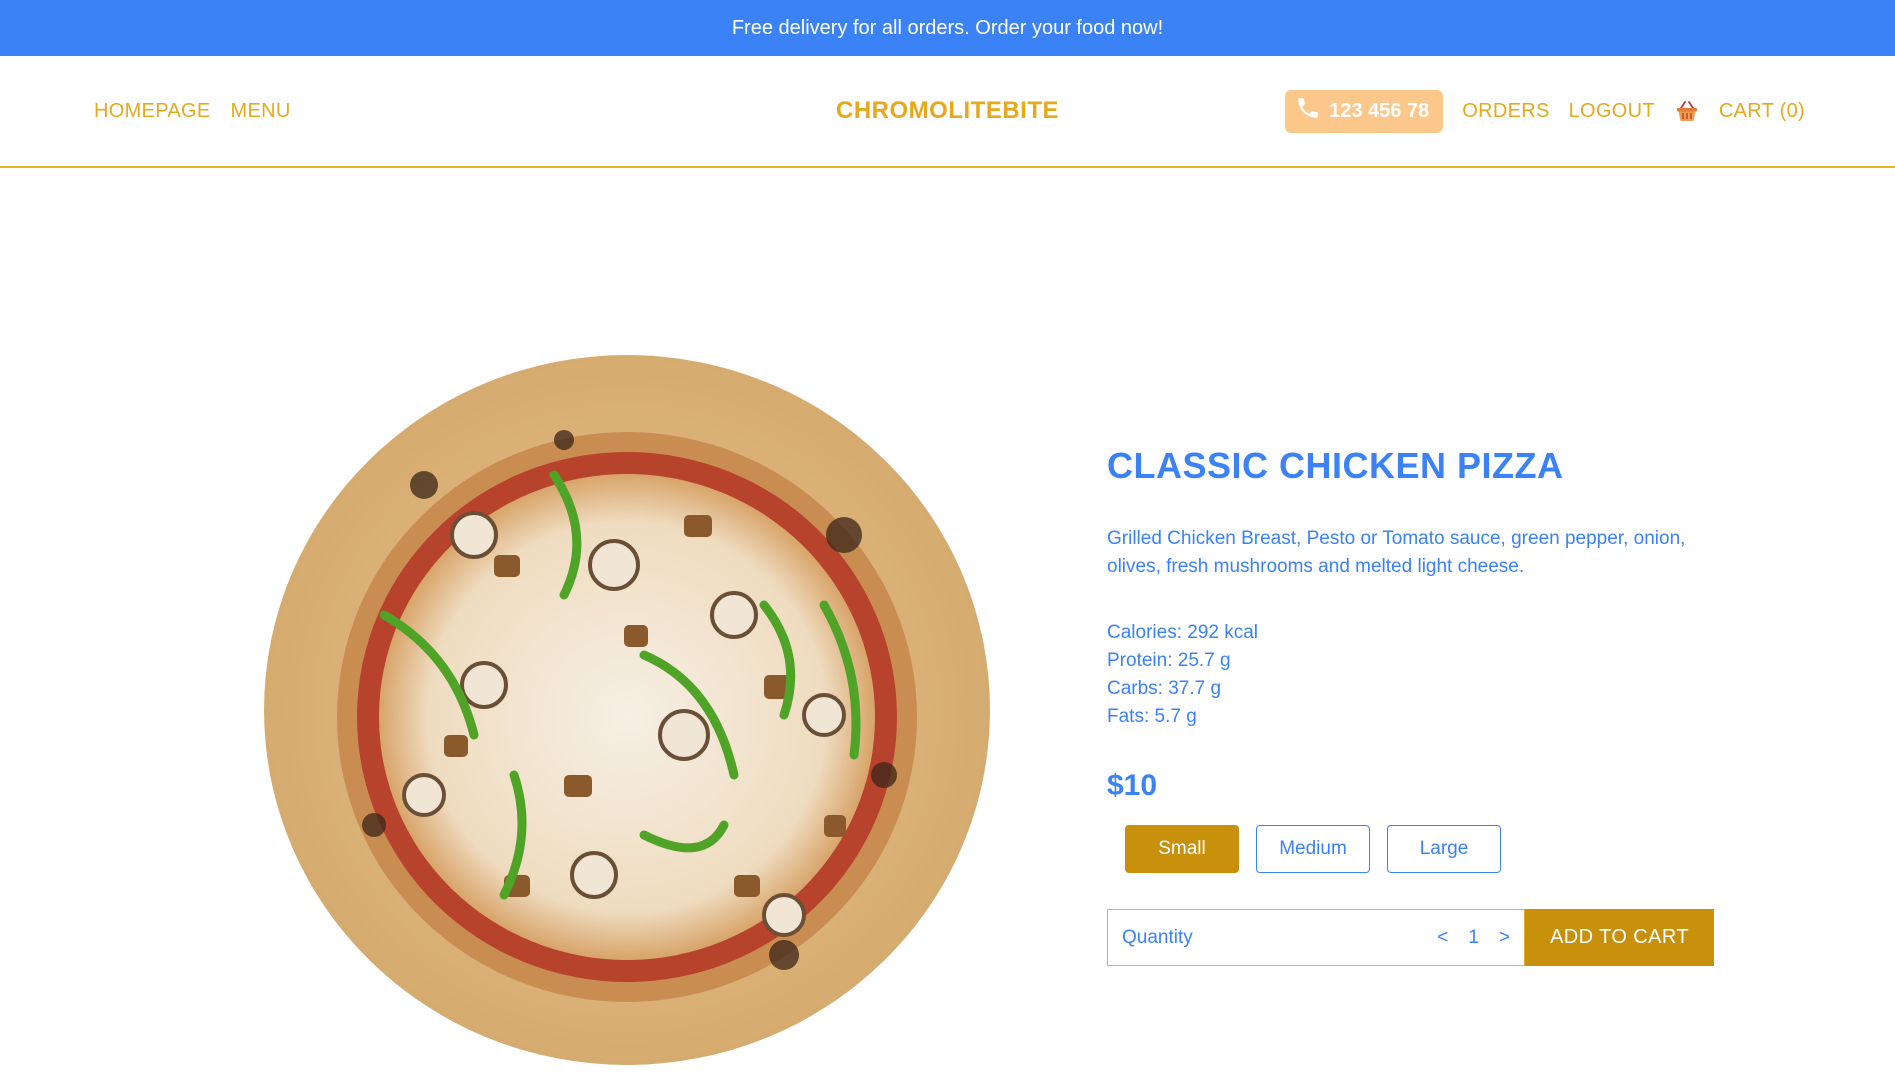 The width and height of the screenshot is (1895, 1078). Describe the element at coordinates (261, 111) in the screenshot. I see `nav-menu-link: MENU` at that location.